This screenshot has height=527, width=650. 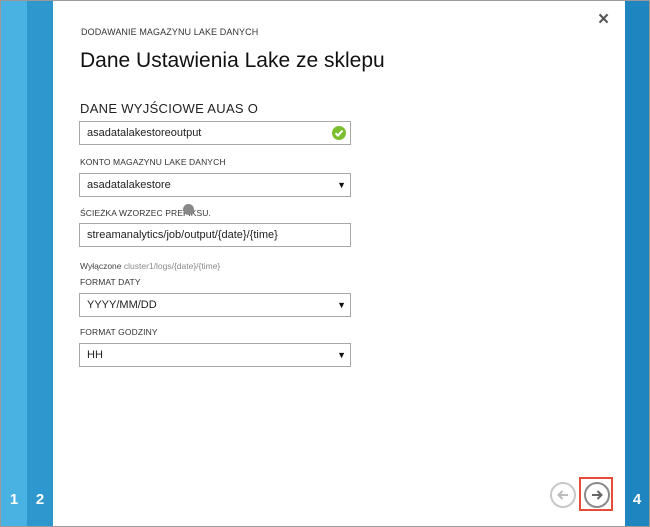 I want to click on hint-example: cluster1/logs/{date}/{time}, so click(x=172, y=266).